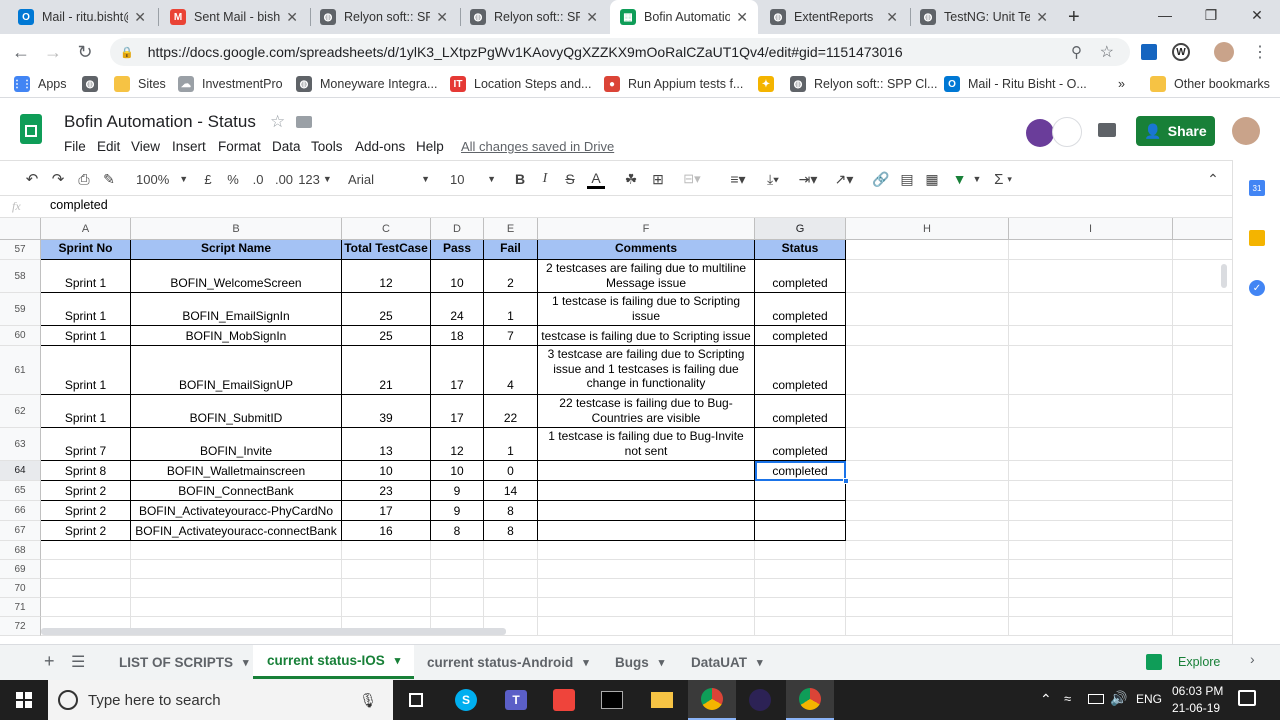  What do you see at coordinates (511, 250) in the screenshot?
I see `table-header-cell: Fail` at bounding box center [511, 250].